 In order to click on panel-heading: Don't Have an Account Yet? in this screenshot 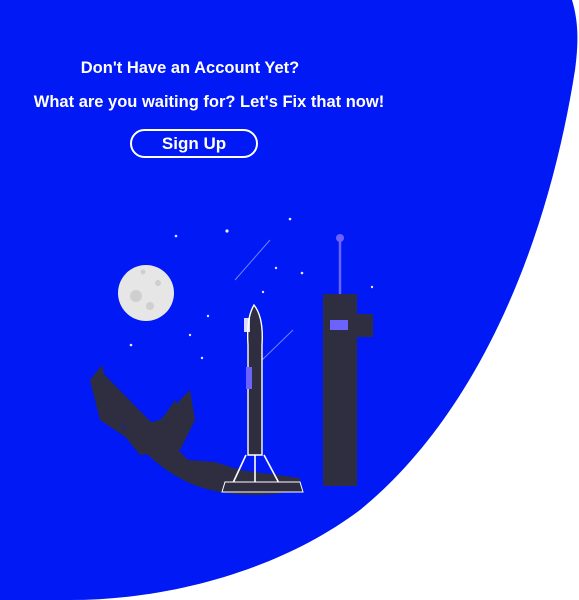, I will do `click(190, 68)`.